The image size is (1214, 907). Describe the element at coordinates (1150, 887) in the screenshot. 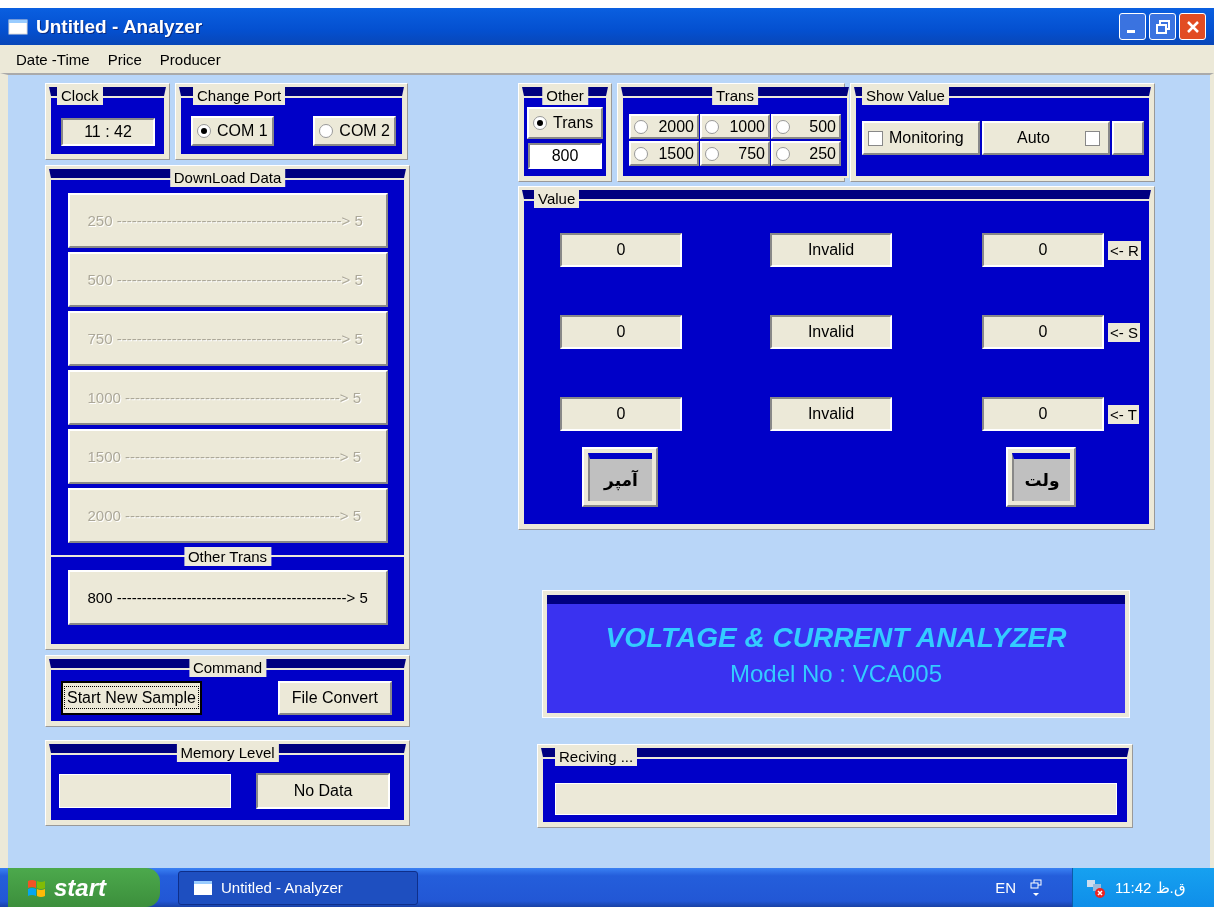

I see `taskbar-clock: 11:42 ق.ظ` at that location.